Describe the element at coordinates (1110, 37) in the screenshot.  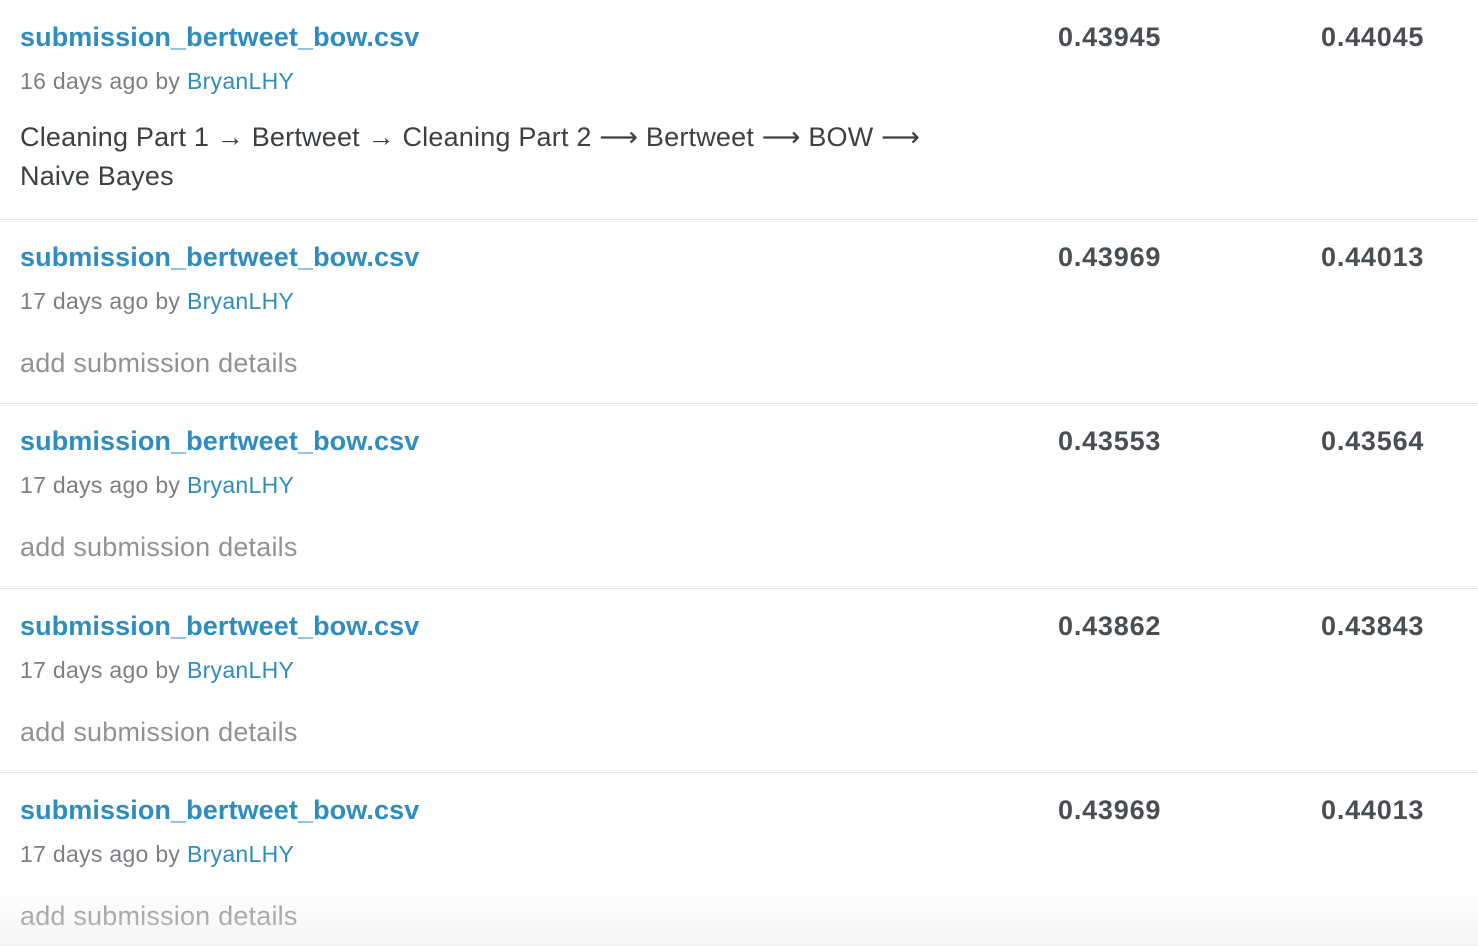
I see `private-score: 0.43945` at that location.